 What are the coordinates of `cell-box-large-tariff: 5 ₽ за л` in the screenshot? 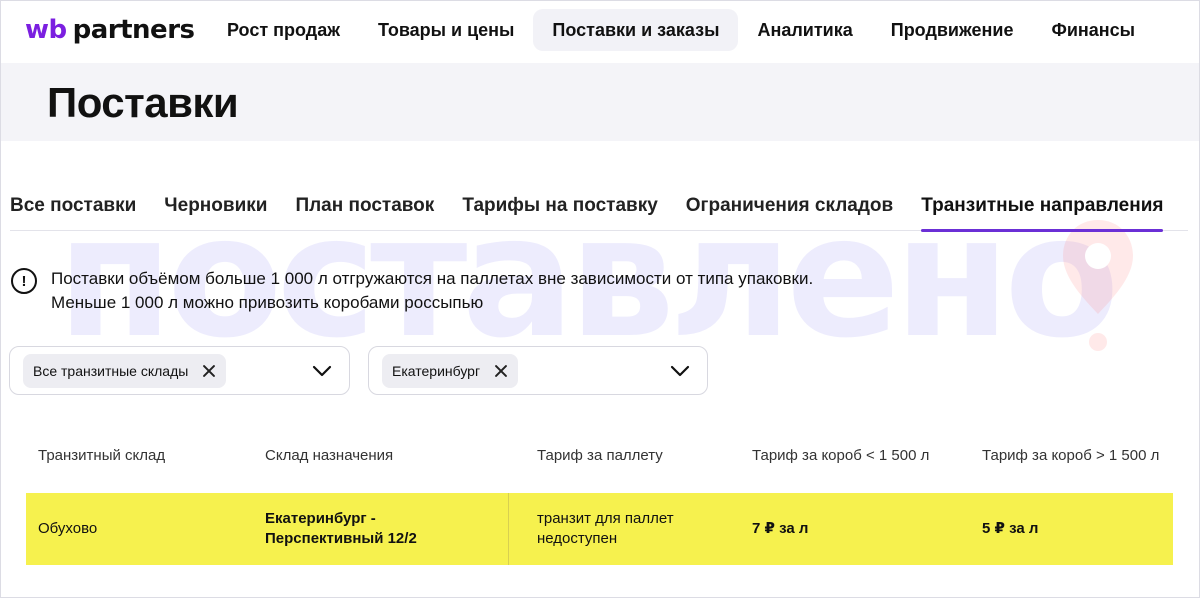 It's located at (1010, 528).